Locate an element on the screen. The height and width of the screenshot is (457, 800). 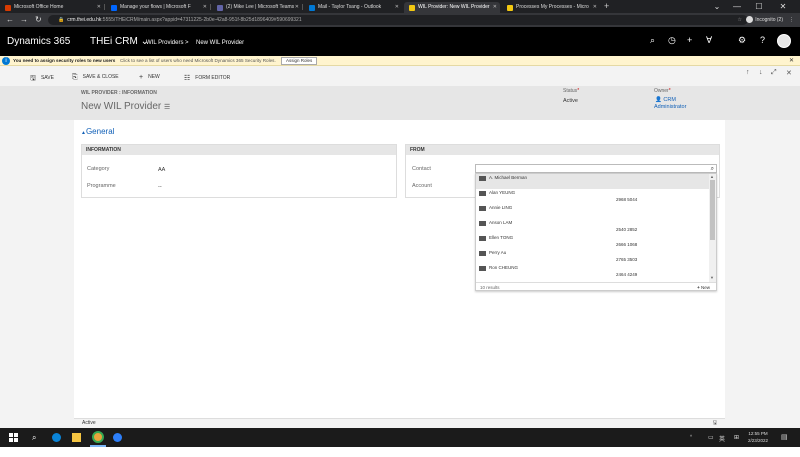
status-label: Status* is located at coordinates (571, 91).